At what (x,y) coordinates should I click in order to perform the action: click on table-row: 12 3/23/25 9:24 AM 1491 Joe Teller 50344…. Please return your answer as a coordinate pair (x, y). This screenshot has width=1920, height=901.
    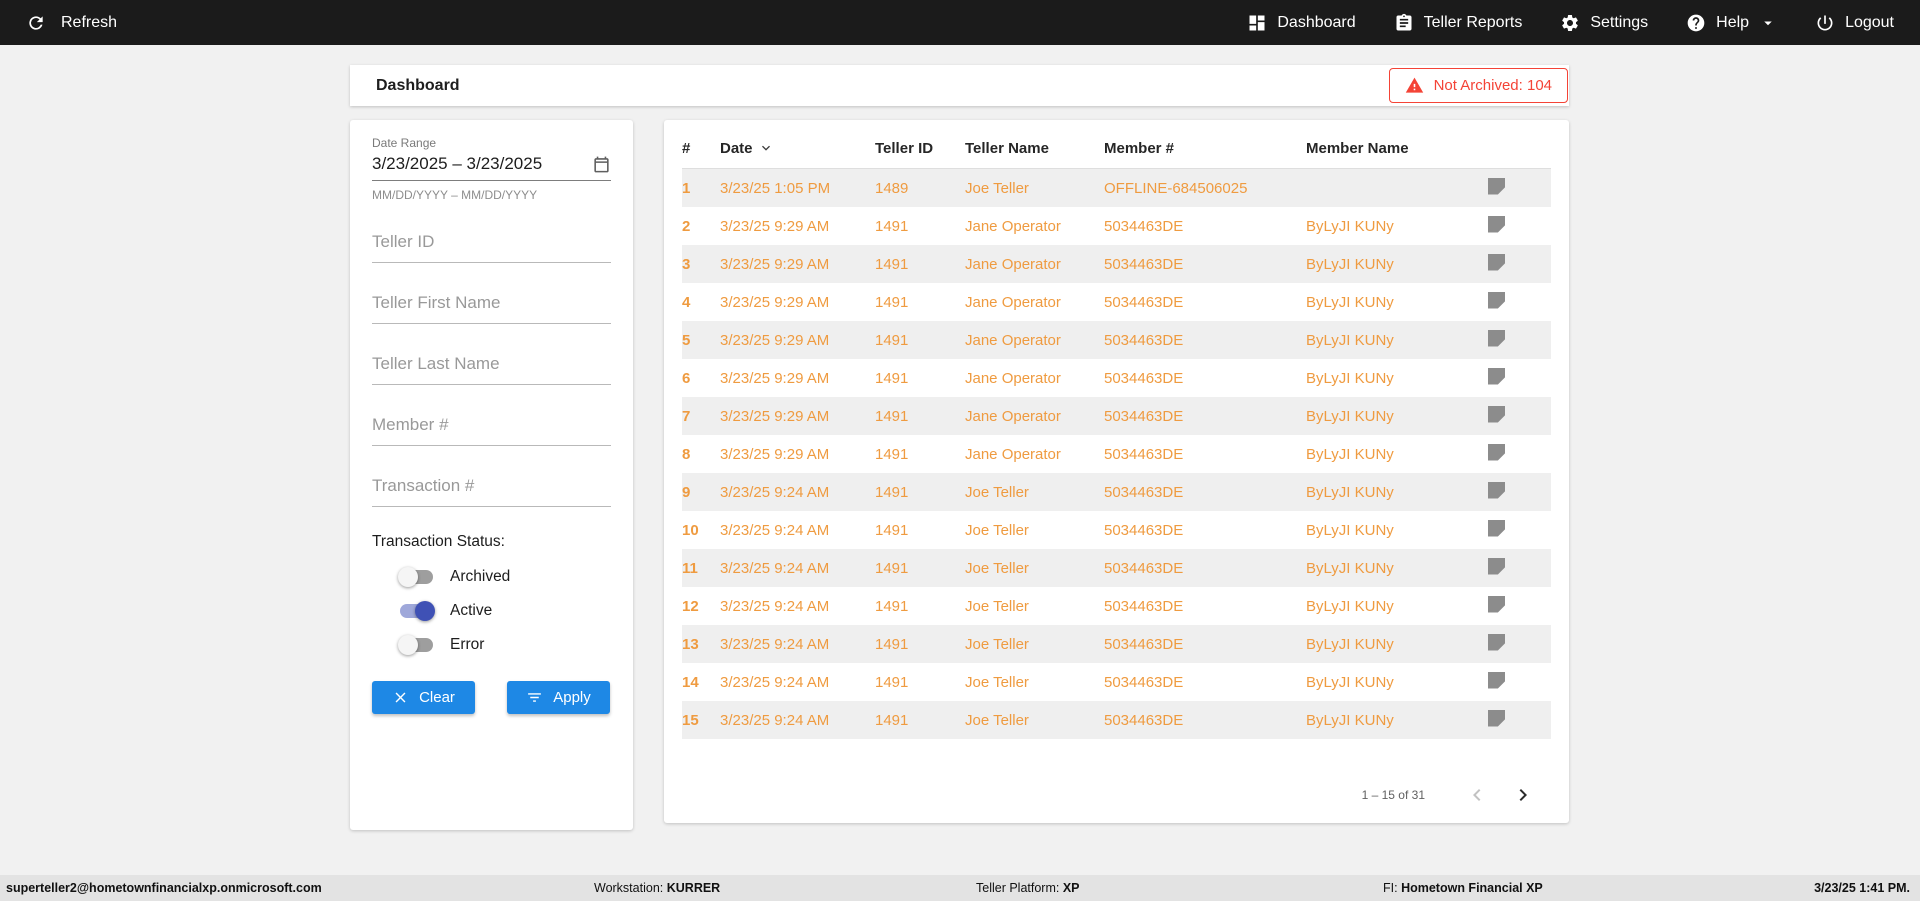
    Looking at the image, I should click on (1116, 606).